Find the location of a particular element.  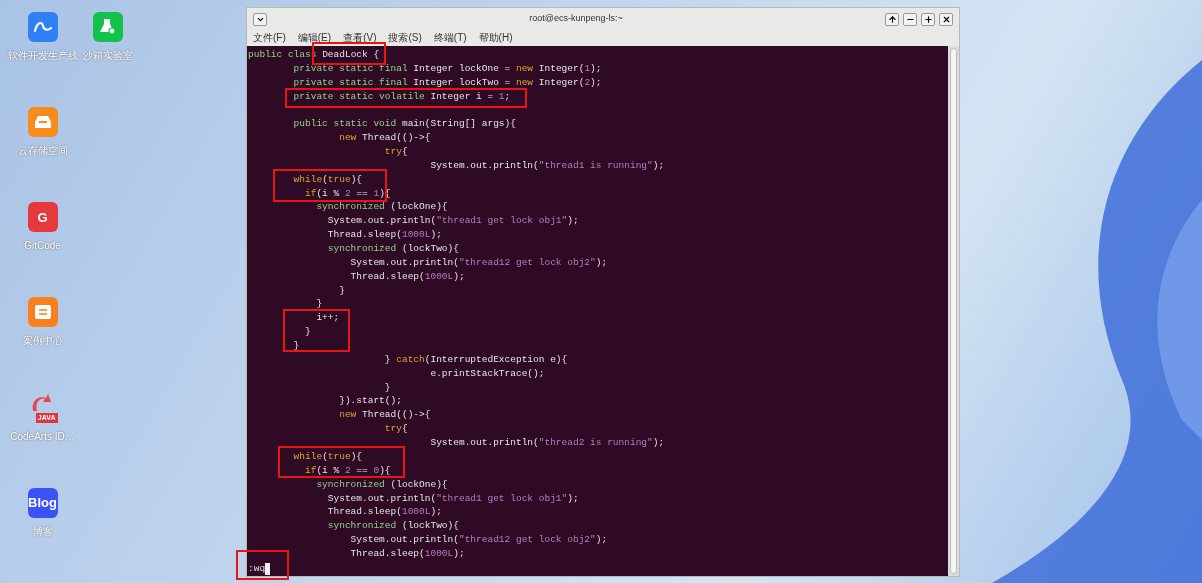

menu-item: 文件(F) is located at coordinates (269, 38).